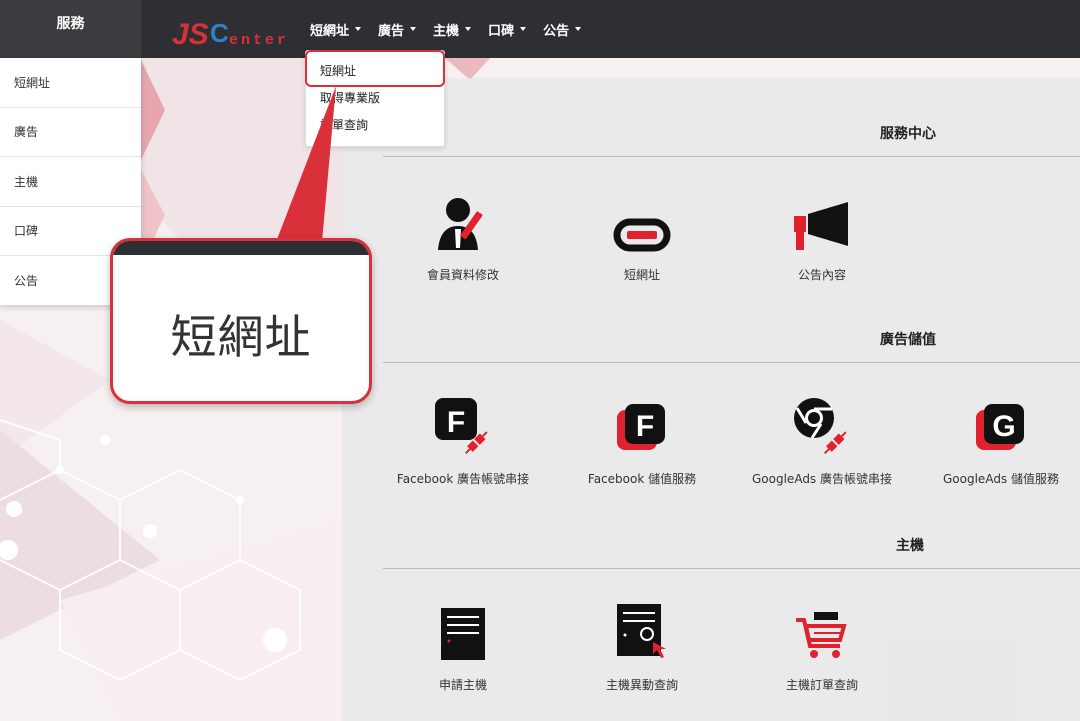 This screenshot has height=721, width=1080. Describe the element at coordinates (463, 634) in the screenshot. I see `server-icon` at that location.